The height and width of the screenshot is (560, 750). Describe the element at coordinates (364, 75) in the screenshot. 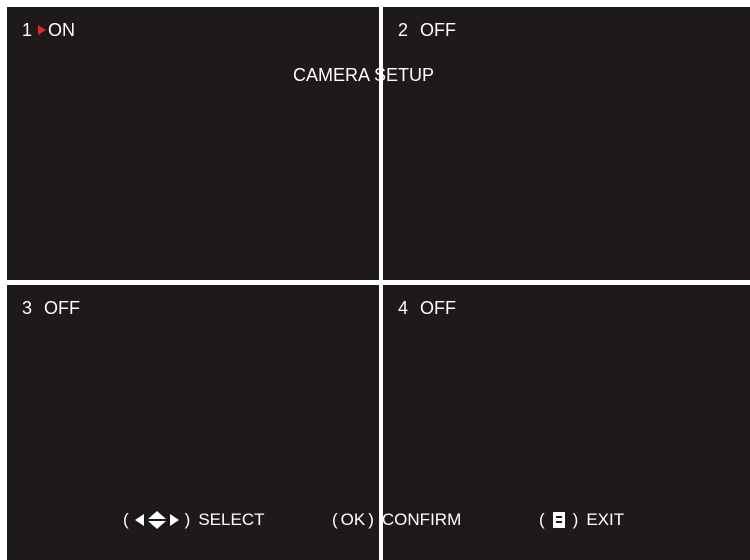

I see `page-title: CAMERA SETUP` at that location.